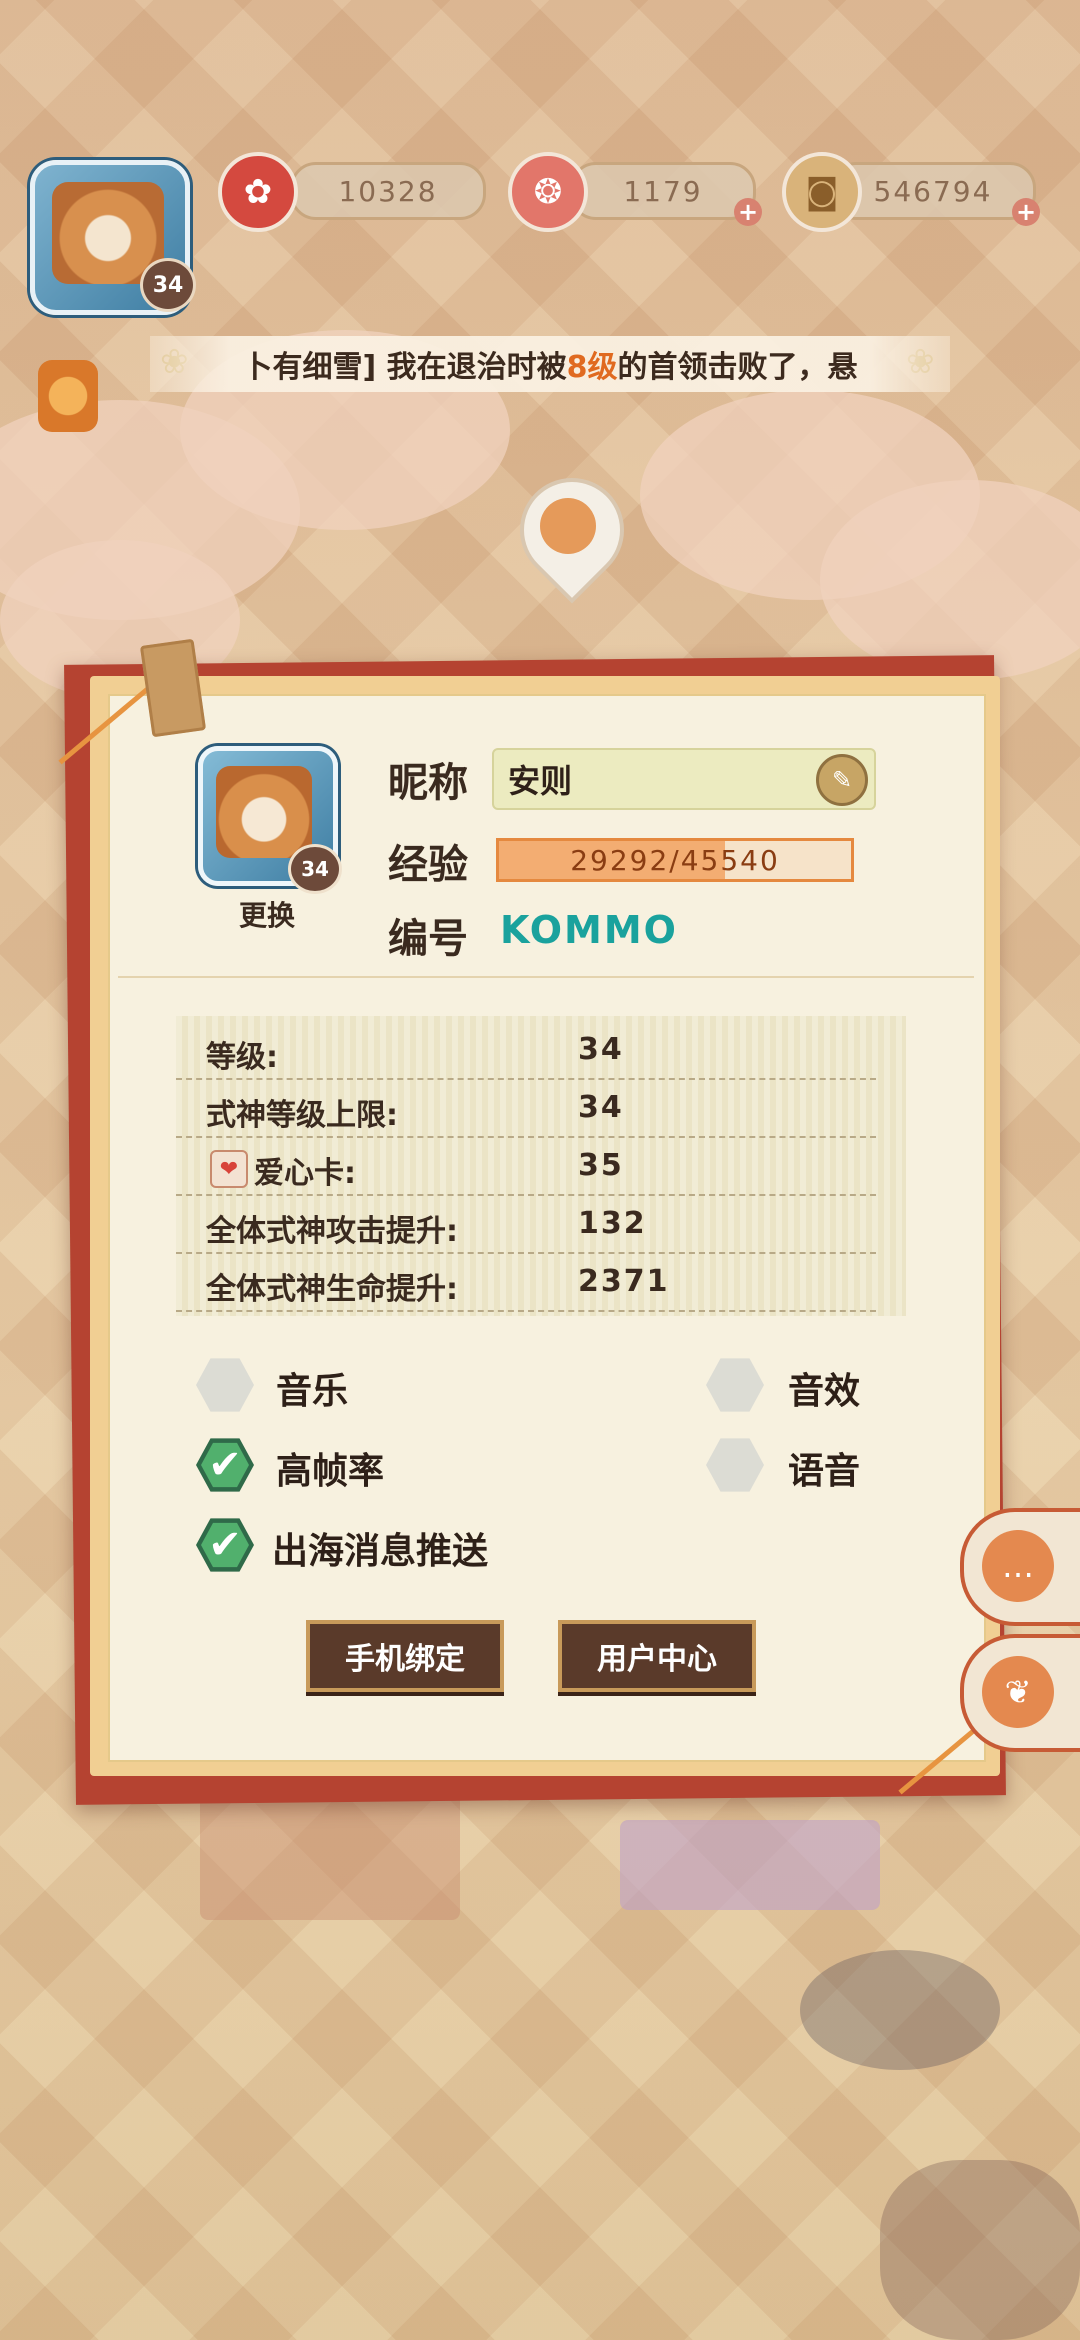  I want to click on voyage-notification-toggle: ✔, so click(225, 1545).